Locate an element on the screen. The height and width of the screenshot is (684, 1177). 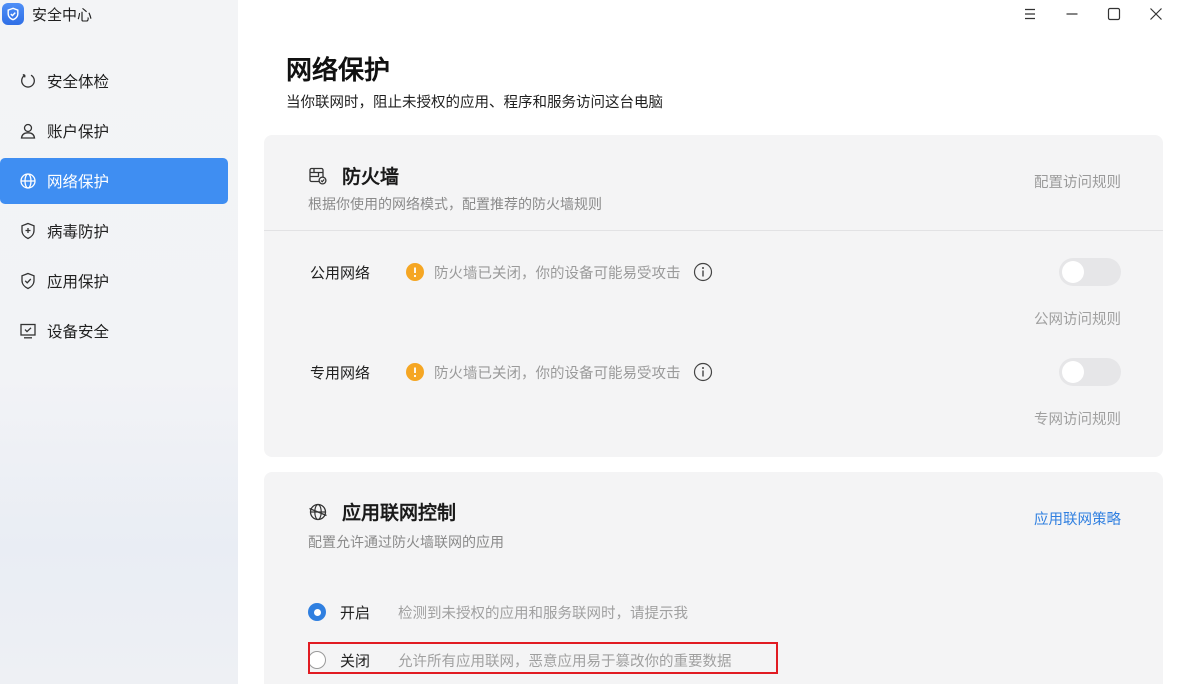
network-label: 公用网络 is located at coordinates (340, 272).